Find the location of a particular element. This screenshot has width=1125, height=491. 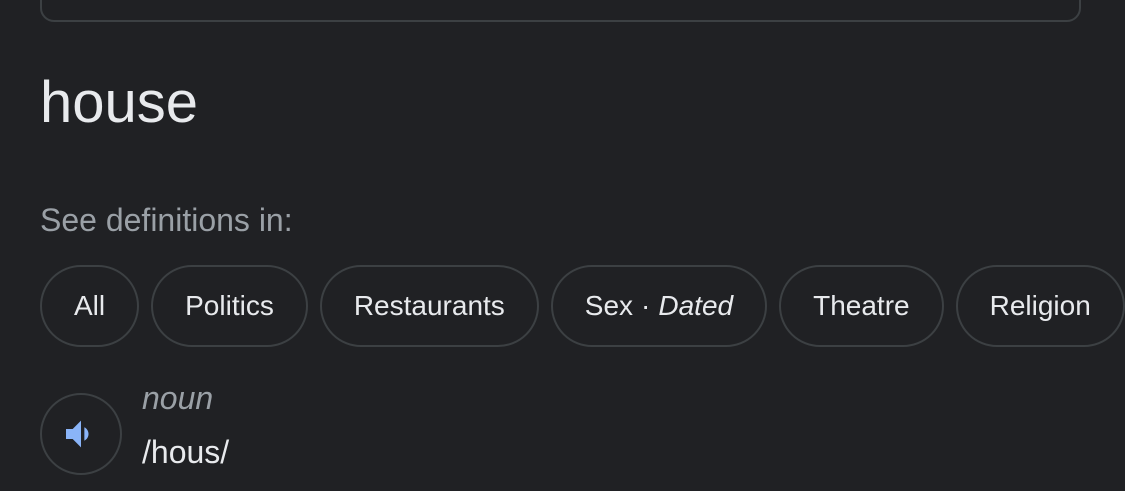

chip-label: Sex is located at coordinates (609, 305).